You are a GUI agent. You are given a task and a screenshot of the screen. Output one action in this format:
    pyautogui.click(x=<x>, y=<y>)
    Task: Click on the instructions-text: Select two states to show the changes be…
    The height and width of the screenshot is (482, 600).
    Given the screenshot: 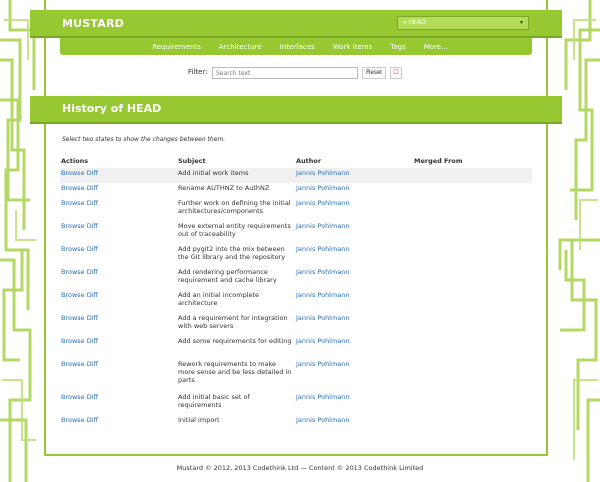 What is the action you would take?
    pyautogui.click(x=144, y=139)
    